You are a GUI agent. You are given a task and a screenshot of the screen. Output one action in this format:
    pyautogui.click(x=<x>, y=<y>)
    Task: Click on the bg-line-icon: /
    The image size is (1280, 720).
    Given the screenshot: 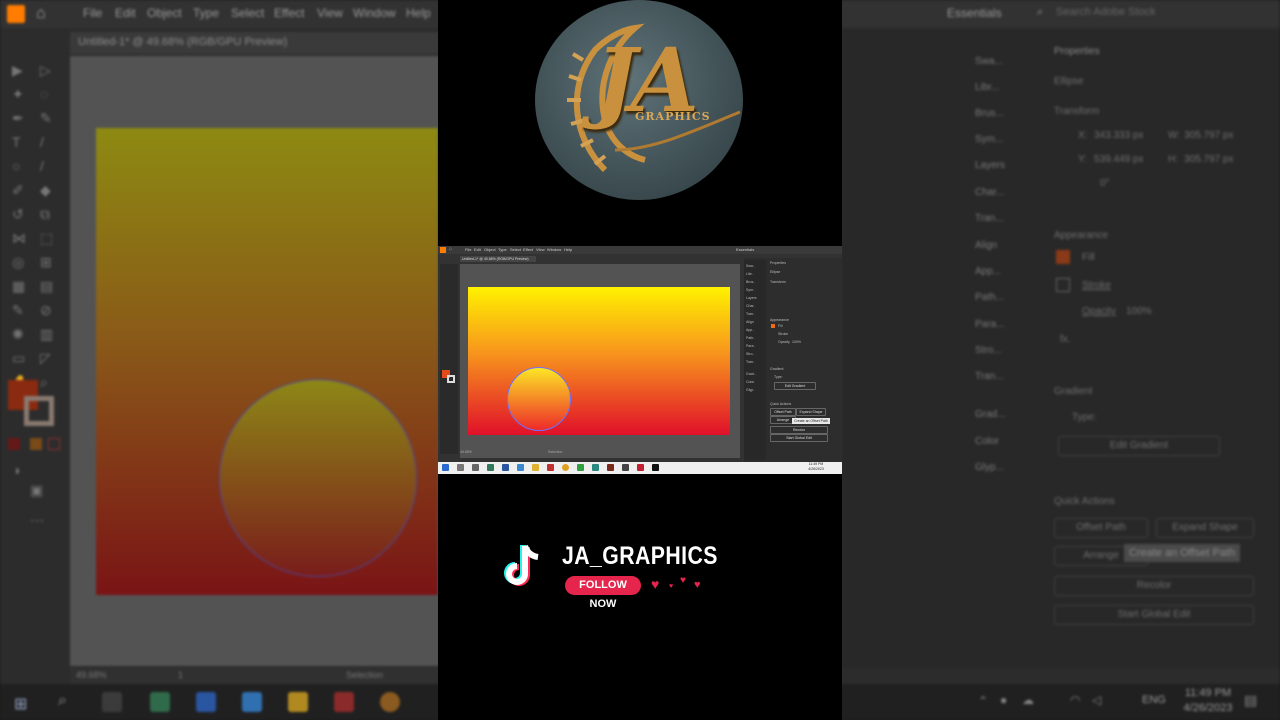 What is the action you would take?
    pyautogui.click(x=42, y=142)
    